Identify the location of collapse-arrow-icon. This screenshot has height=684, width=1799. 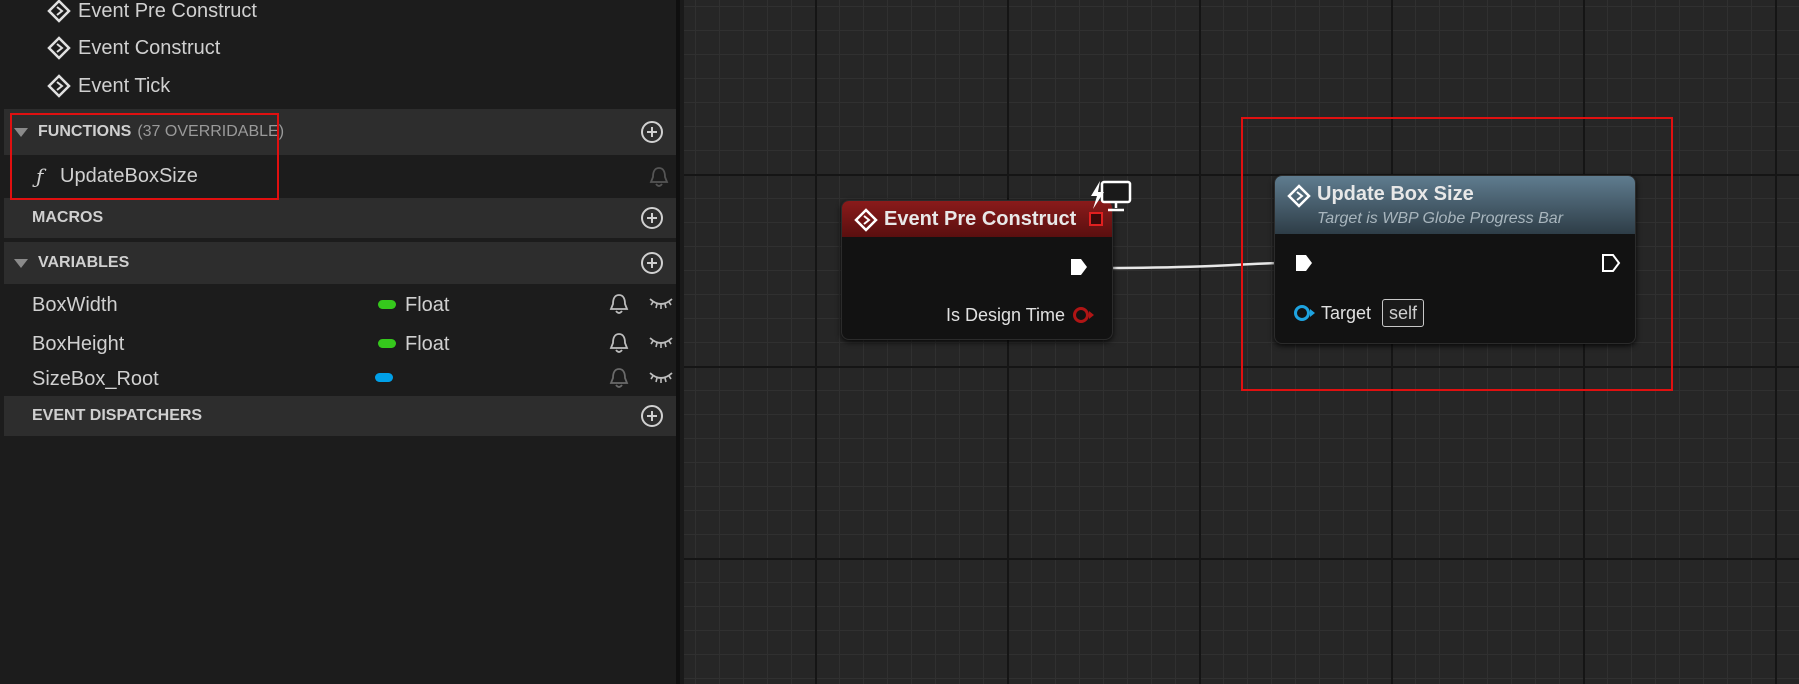
(21, 263).